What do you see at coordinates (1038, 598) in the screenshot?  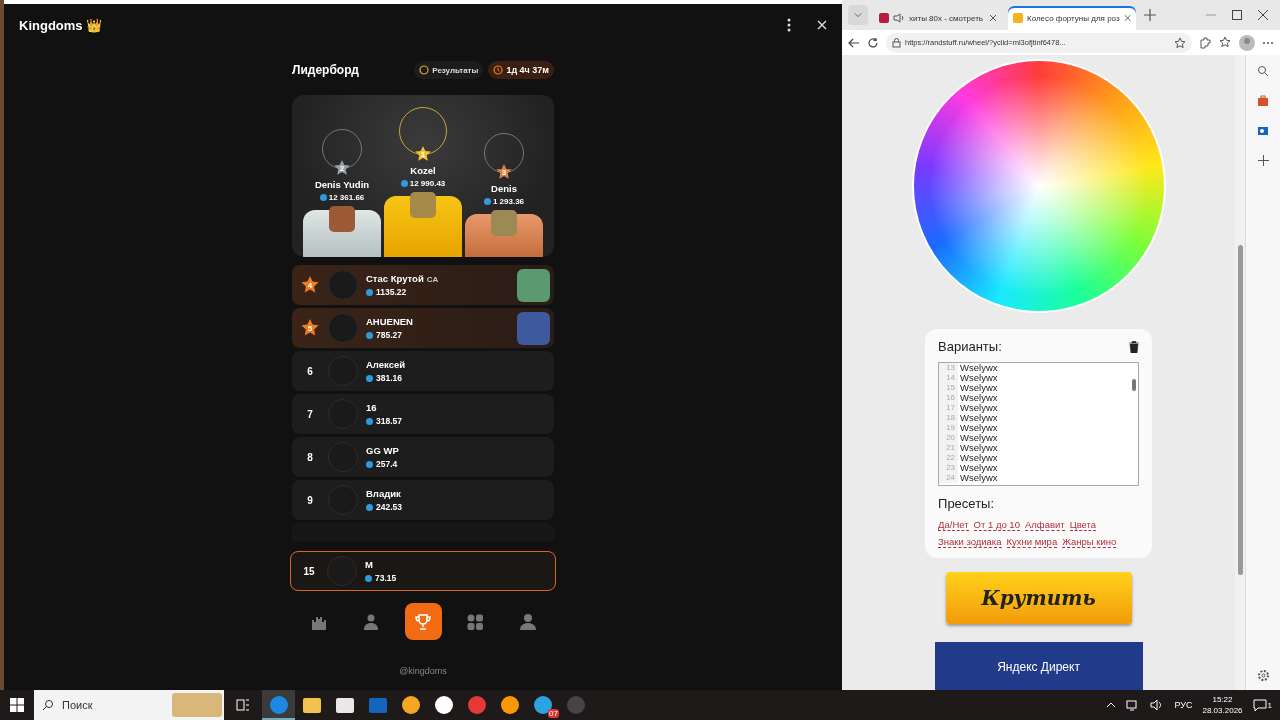 I see `spin-button: Крутить` at bounding box center [1038, 598].